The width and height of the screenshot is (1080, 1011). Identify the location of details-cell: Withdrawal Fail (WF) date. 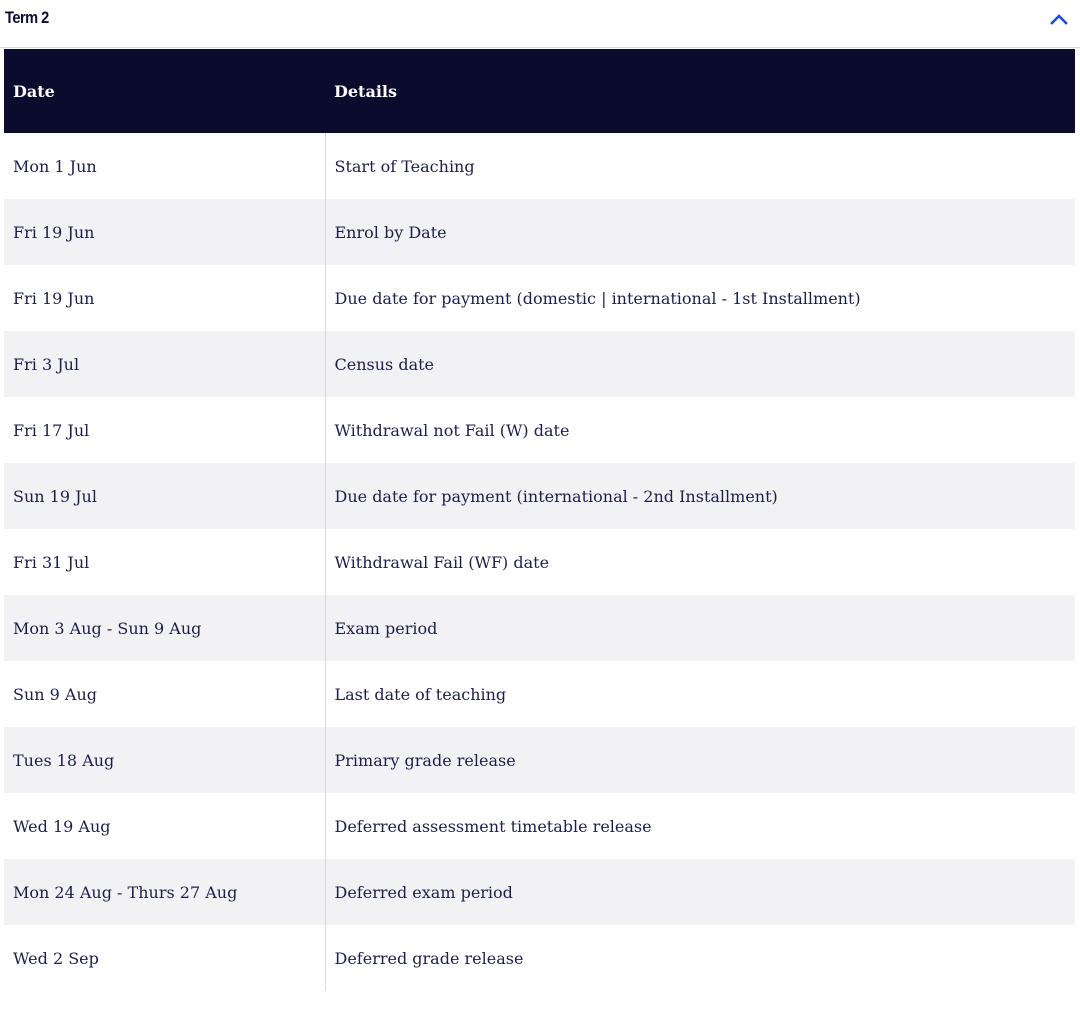
(442, 562).